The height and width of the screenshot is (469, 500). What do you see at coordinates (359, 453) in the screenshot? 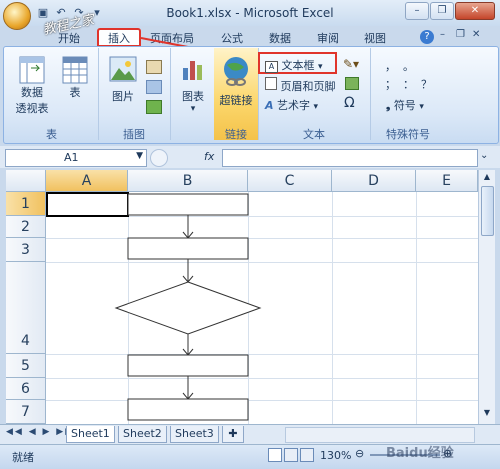
I see `zoom-out-icon: ⊖` at bounding box center [359, 453].